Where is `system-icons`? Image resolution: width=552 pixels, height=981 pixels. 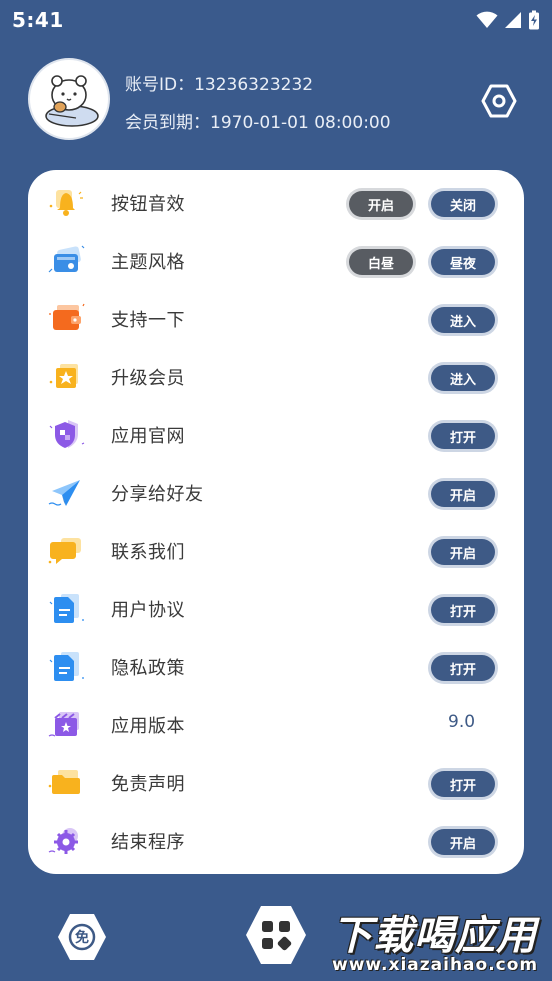
system-icons is located at coordinates (508, 20).